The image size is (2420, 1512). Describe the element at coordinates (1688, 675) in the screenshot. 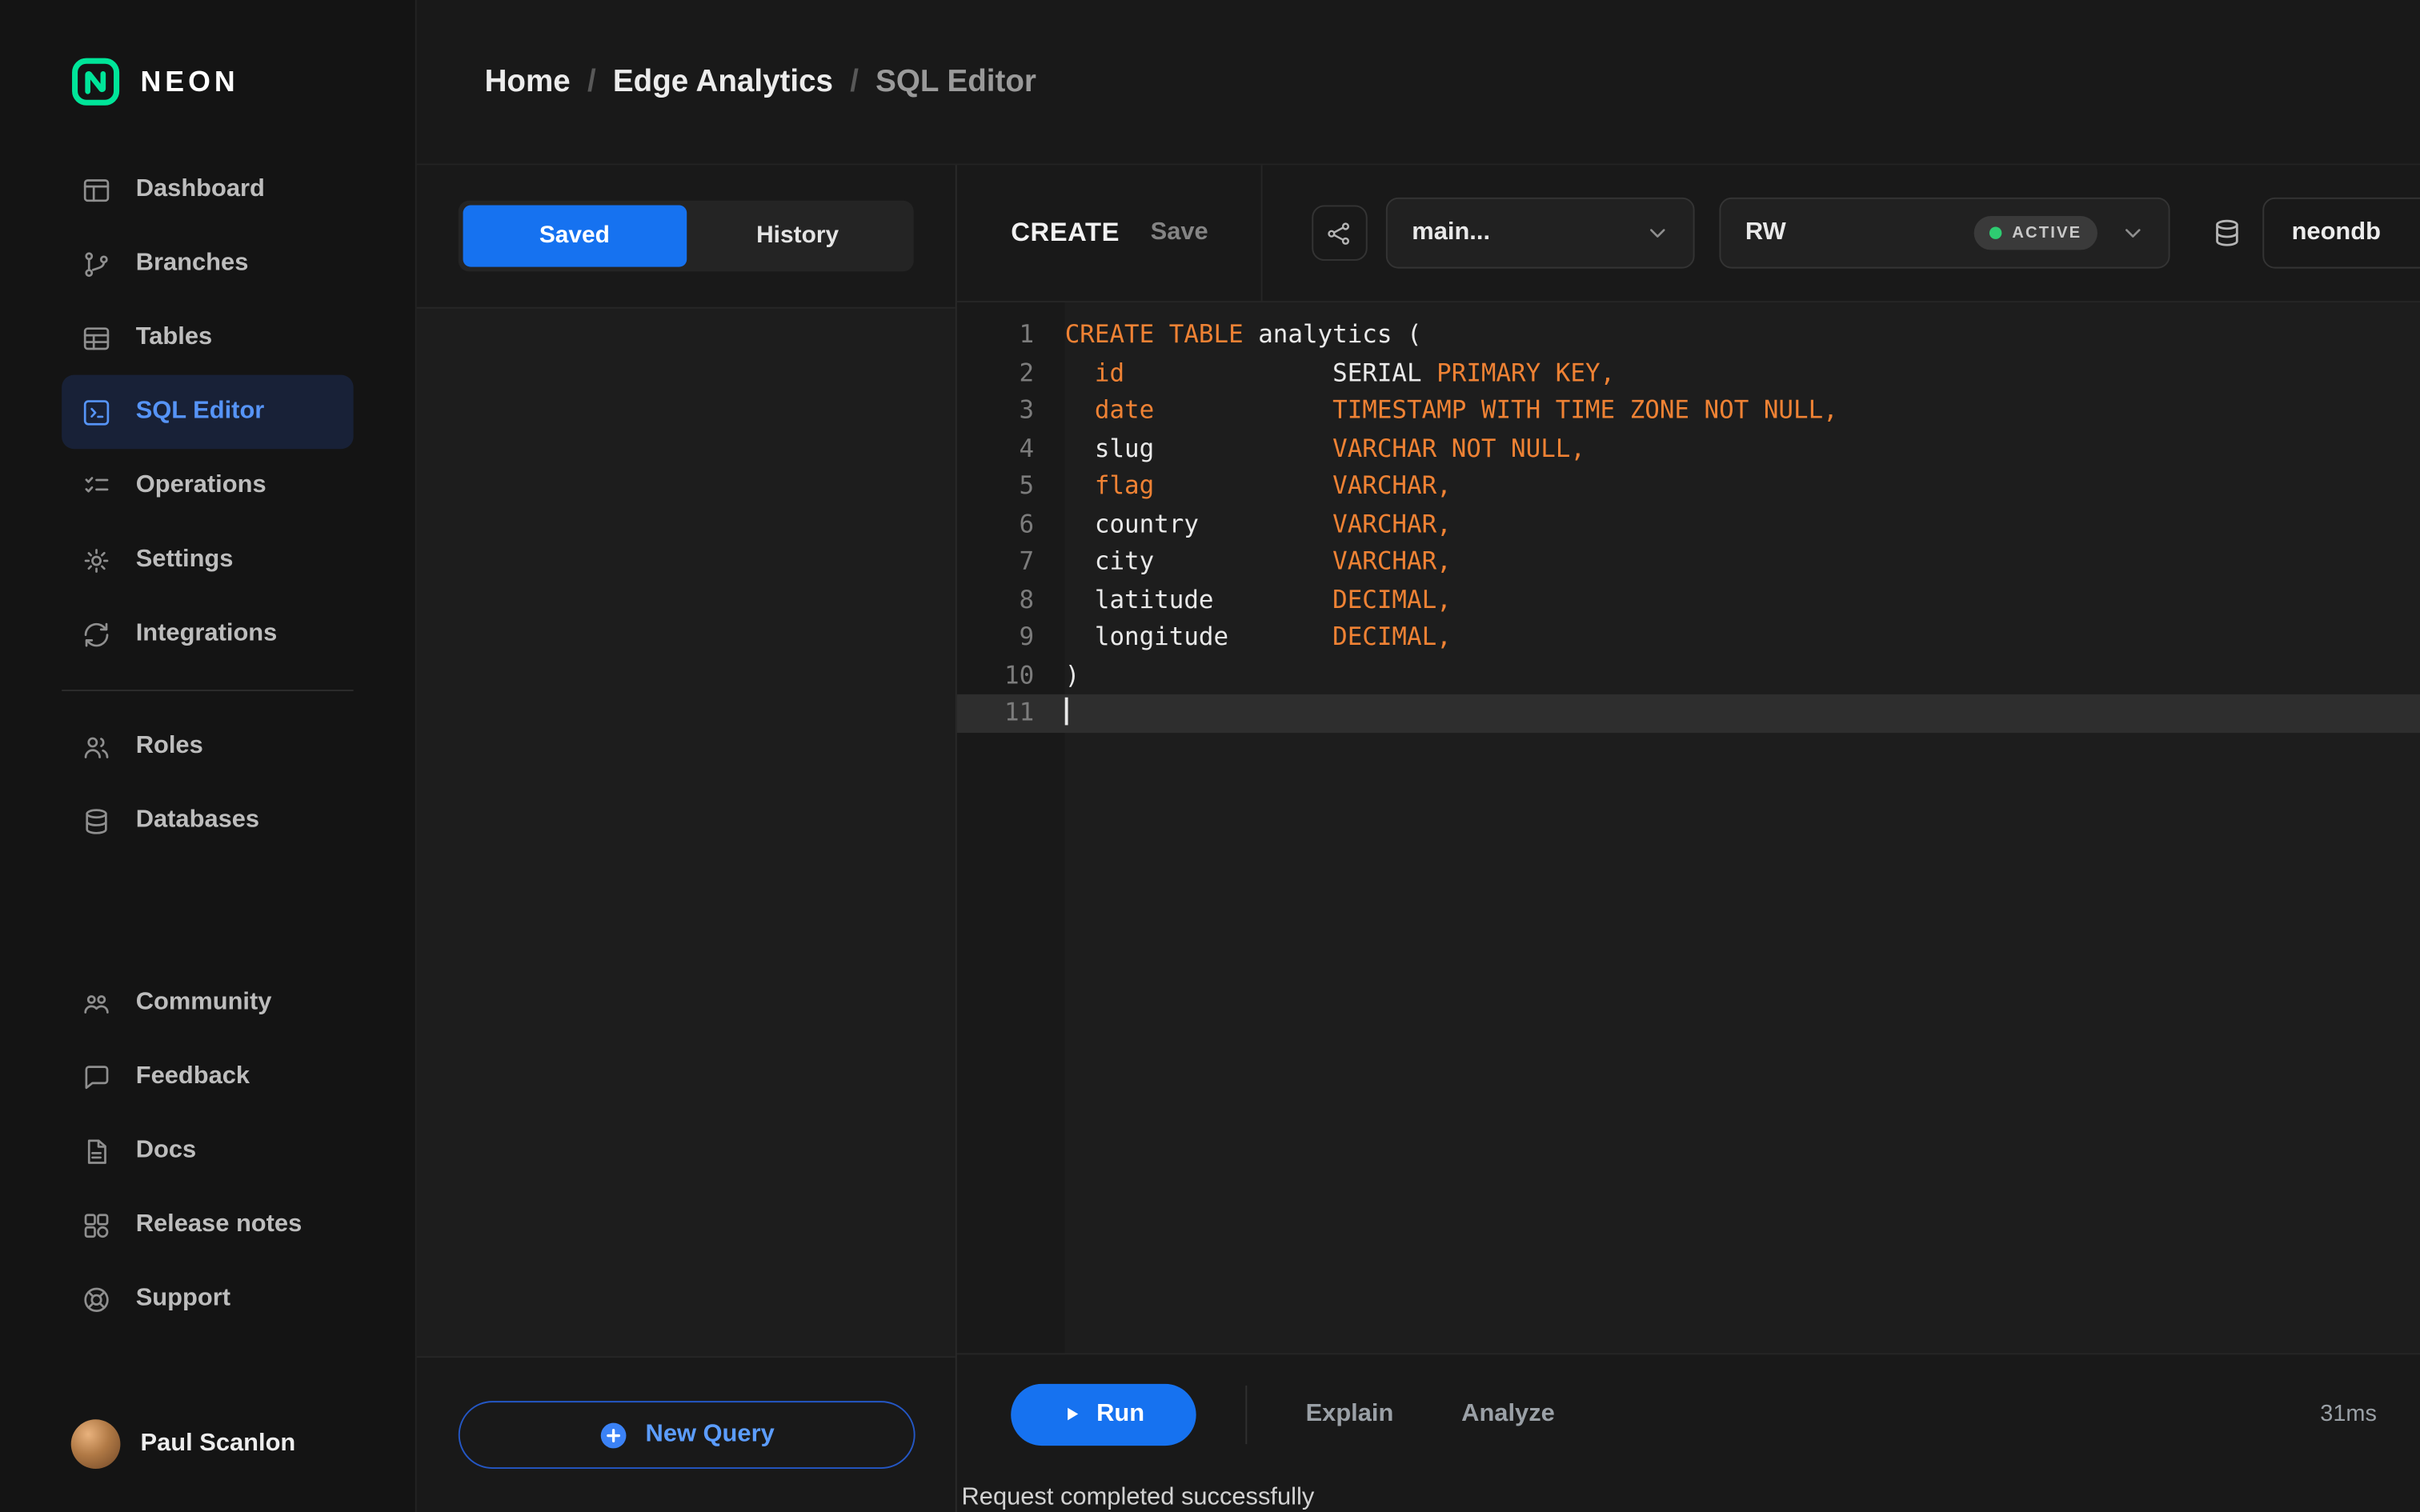

I see `code-line: 10)` at that location.